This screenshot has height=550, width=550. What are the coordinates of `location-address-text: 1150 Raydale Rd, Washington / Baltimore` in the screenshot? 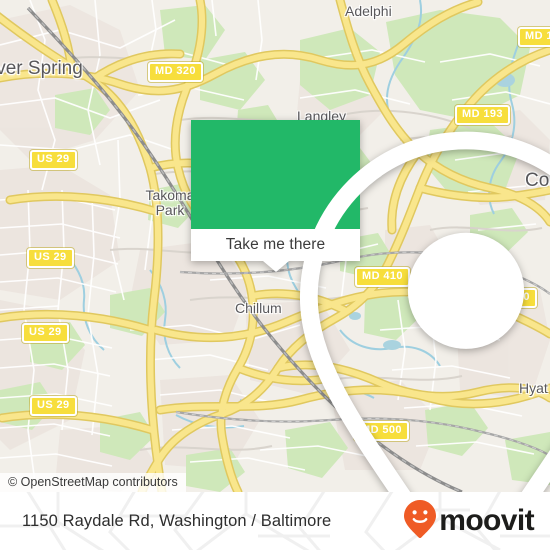 It's located at (177, 520).